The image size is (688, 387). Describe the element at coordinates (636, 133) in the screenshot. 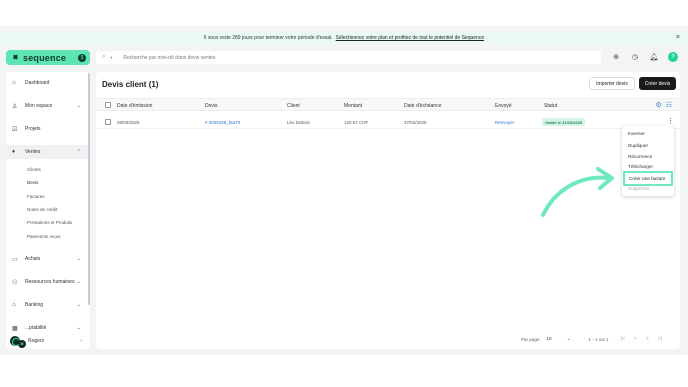

I see `menu-item-inverser: Inverser` at that location.